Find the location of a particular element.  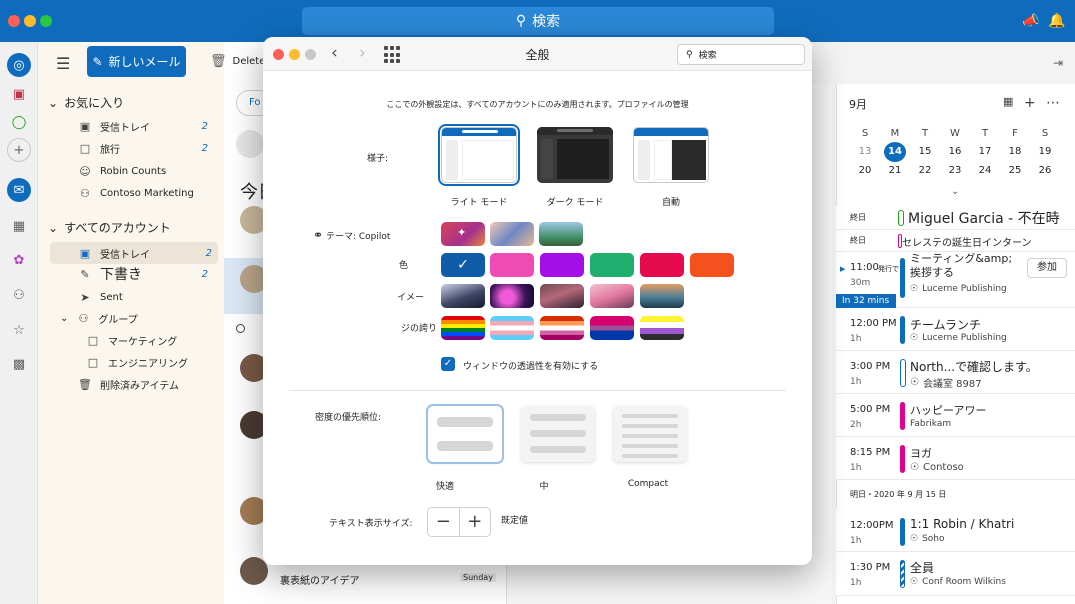

calendar-event: 8:15 PM 1h ヨガ ☉ Contoso is located at coordinates (955, 458).